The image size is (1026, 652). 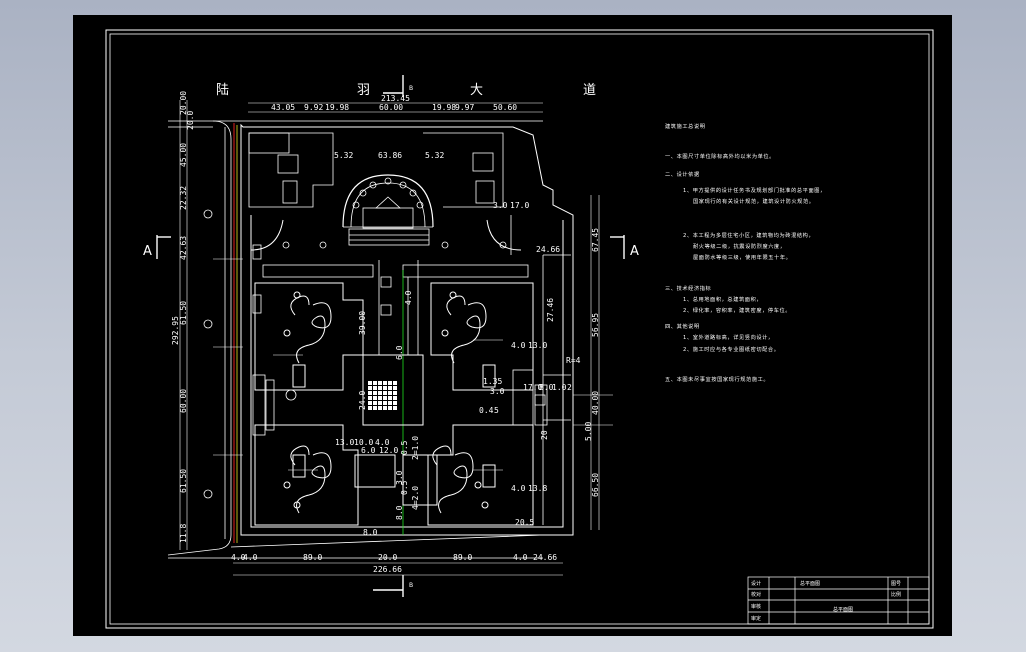 What do you see at coordinates (595, 325) in the screenshot?
I see `dim-right-2: 56.95` at bounding box center [595, 325].